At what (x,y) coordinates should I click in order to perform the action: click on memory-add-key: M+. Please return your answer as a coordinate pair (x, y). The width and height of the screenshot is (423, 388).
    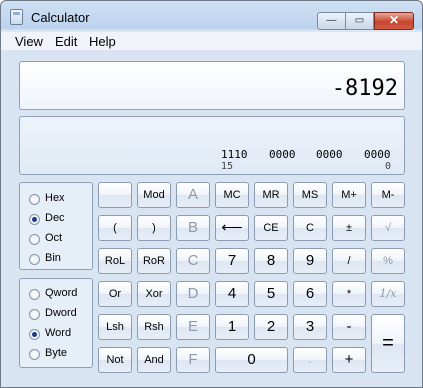
    Looking at the image, I should click on (349, 195).